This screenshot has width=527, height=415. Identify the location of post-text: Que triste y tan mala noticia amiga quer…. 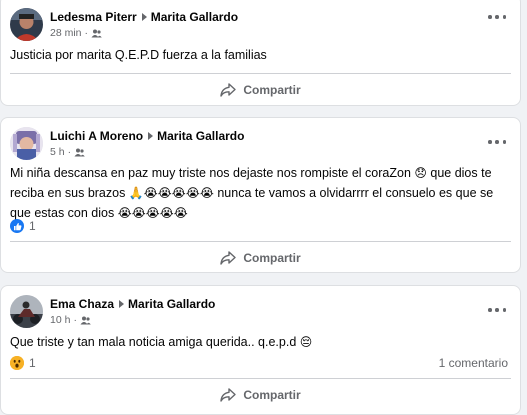
(259, 342).